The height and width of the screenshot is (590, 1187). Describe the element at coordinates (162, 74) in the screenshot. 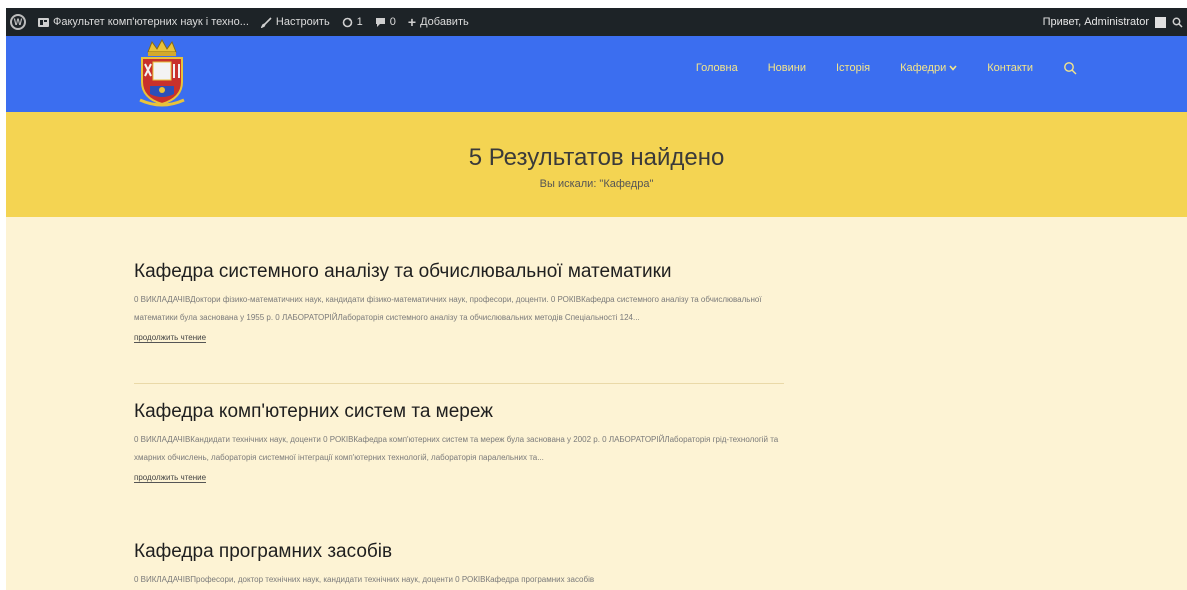

I see `university-logo` at that location.